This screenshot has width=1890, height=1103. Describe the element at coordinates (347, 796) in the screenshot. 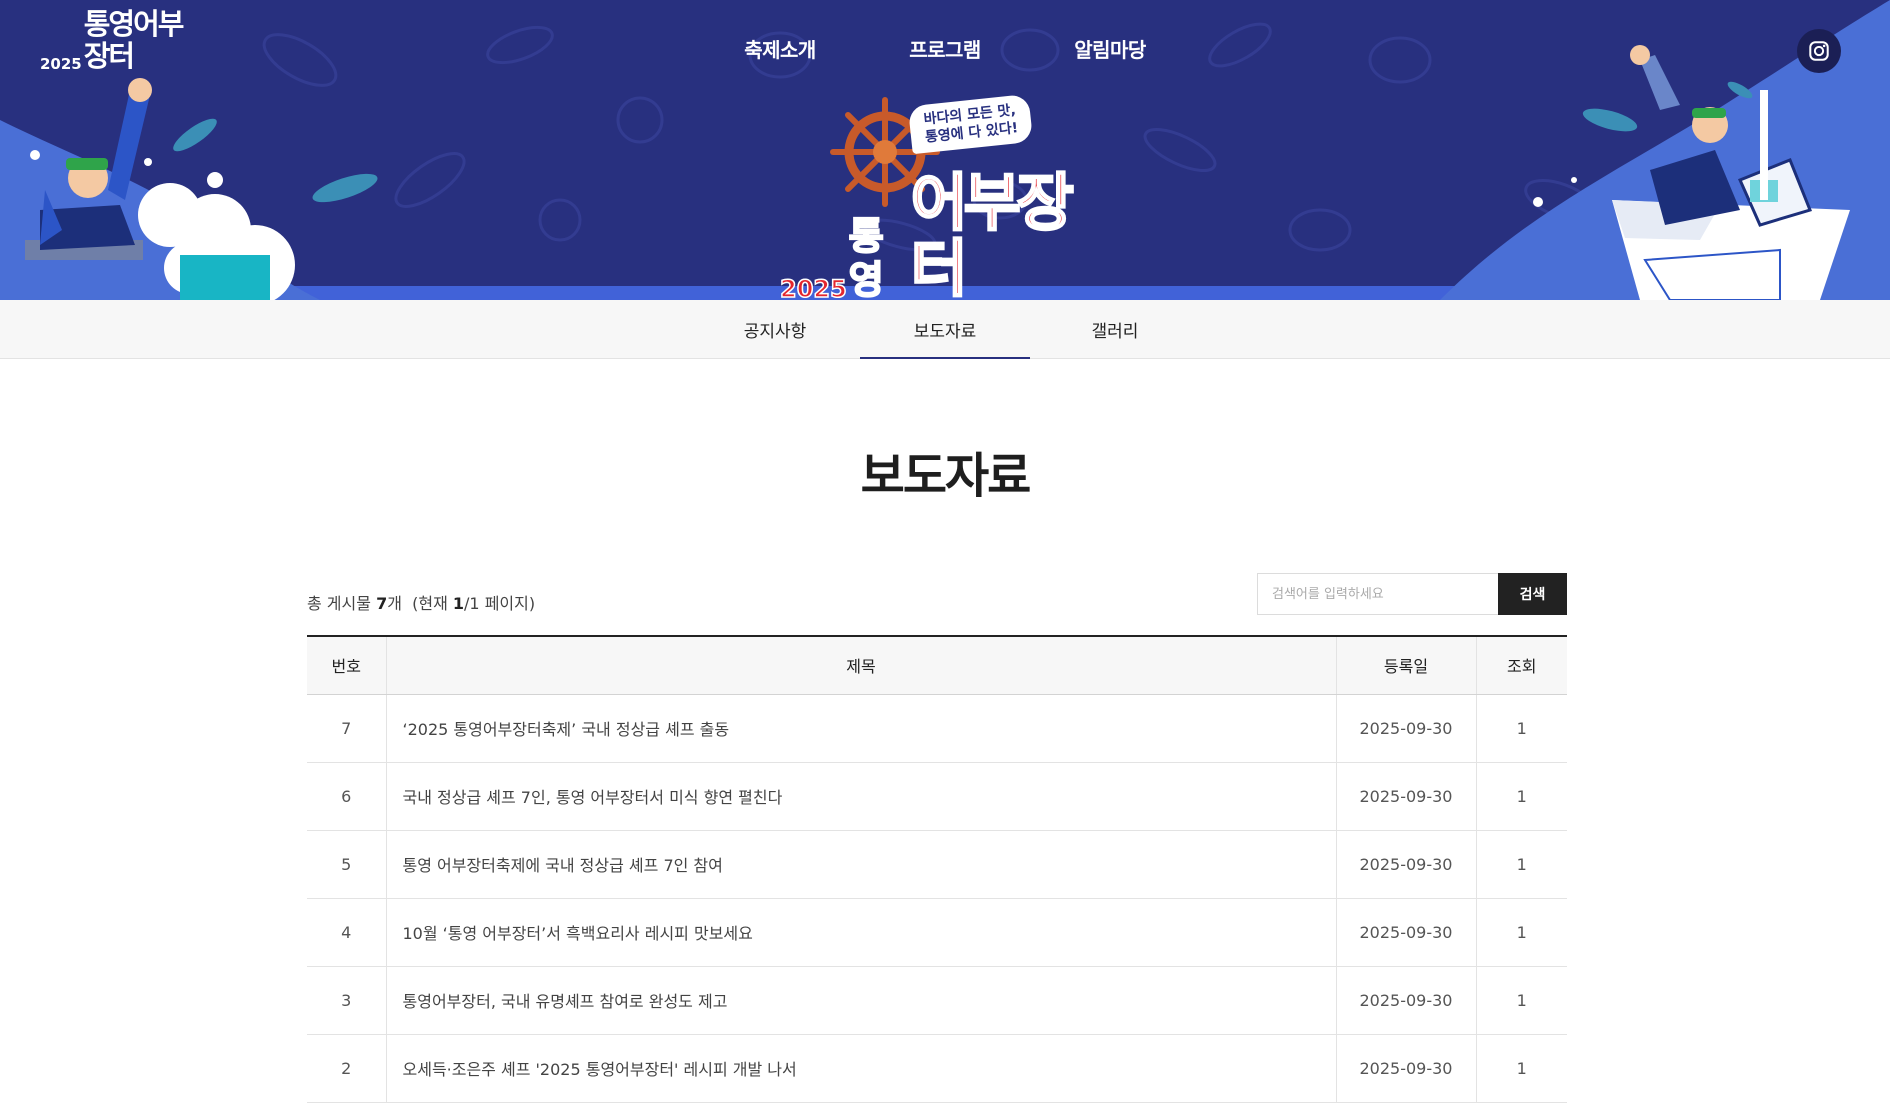

I see `row-number: 6` at that location.